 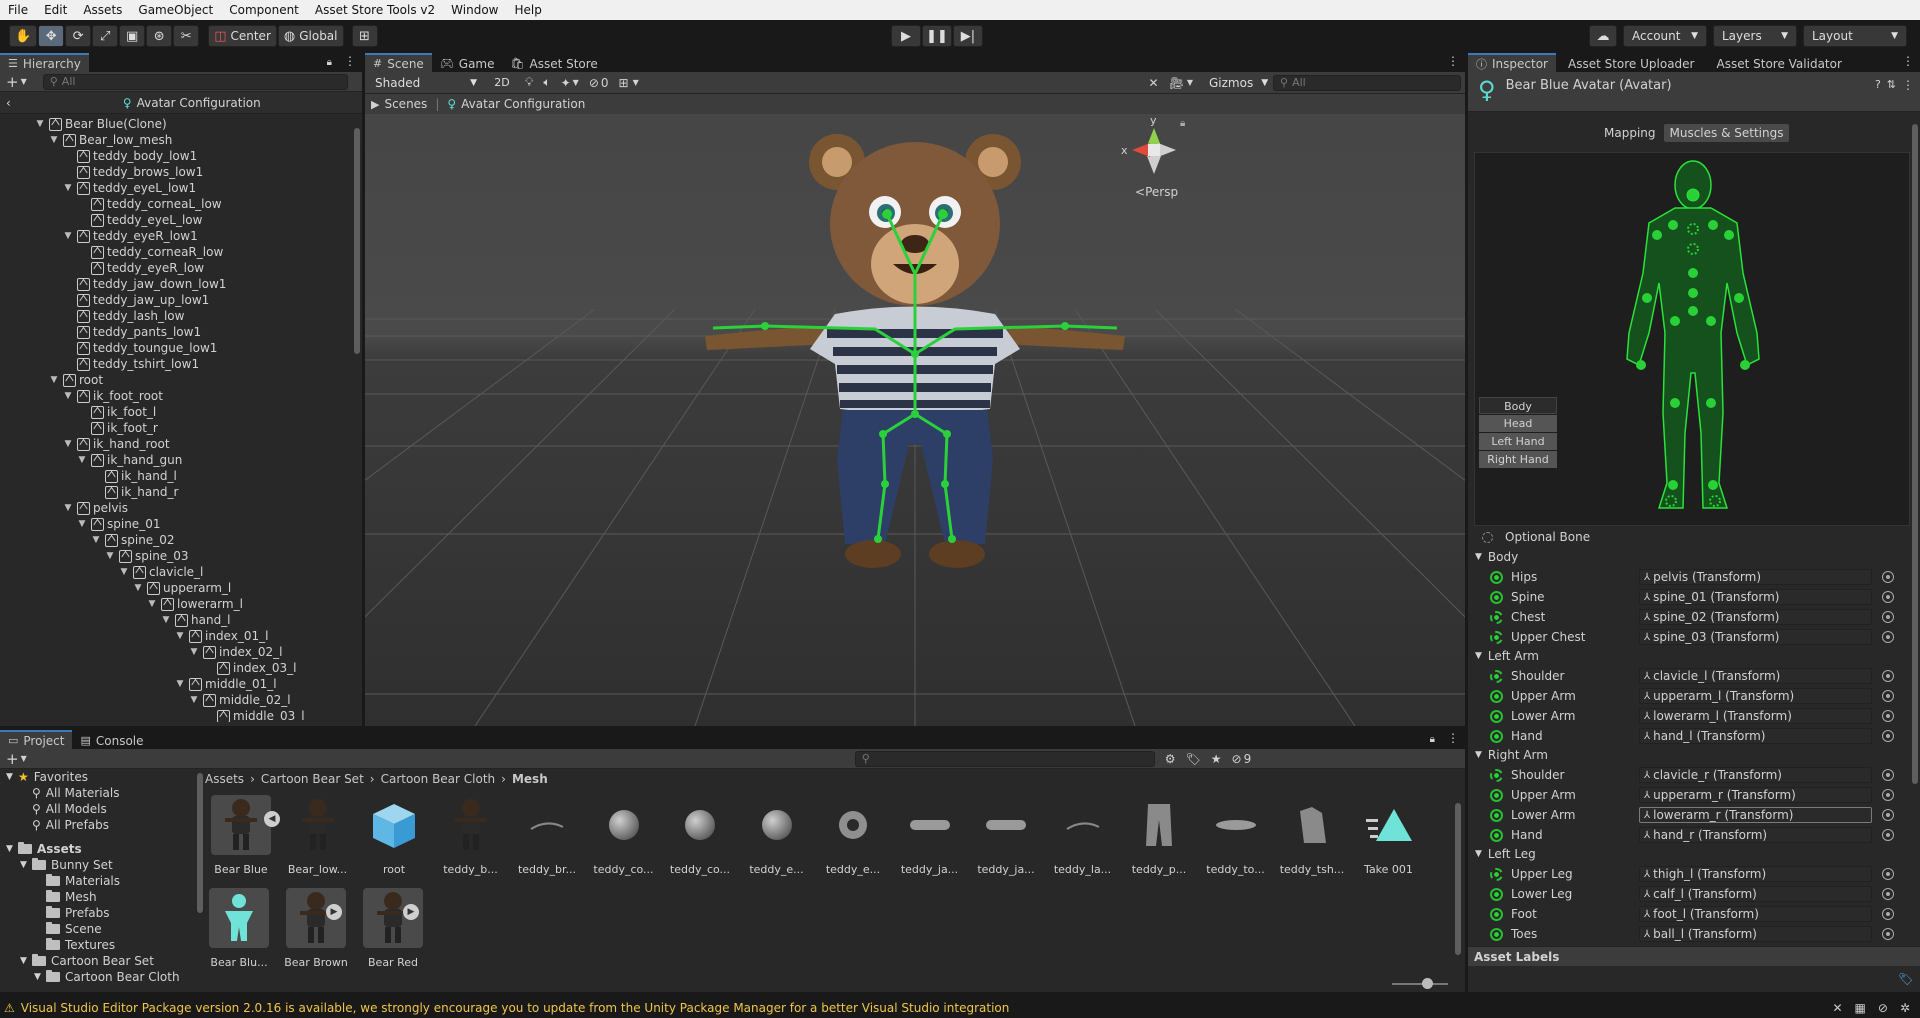 What do you see at coordinates (102, 10) in the screenshot?
I see `menu-assets: Assets` at bounding box center [102, 10].